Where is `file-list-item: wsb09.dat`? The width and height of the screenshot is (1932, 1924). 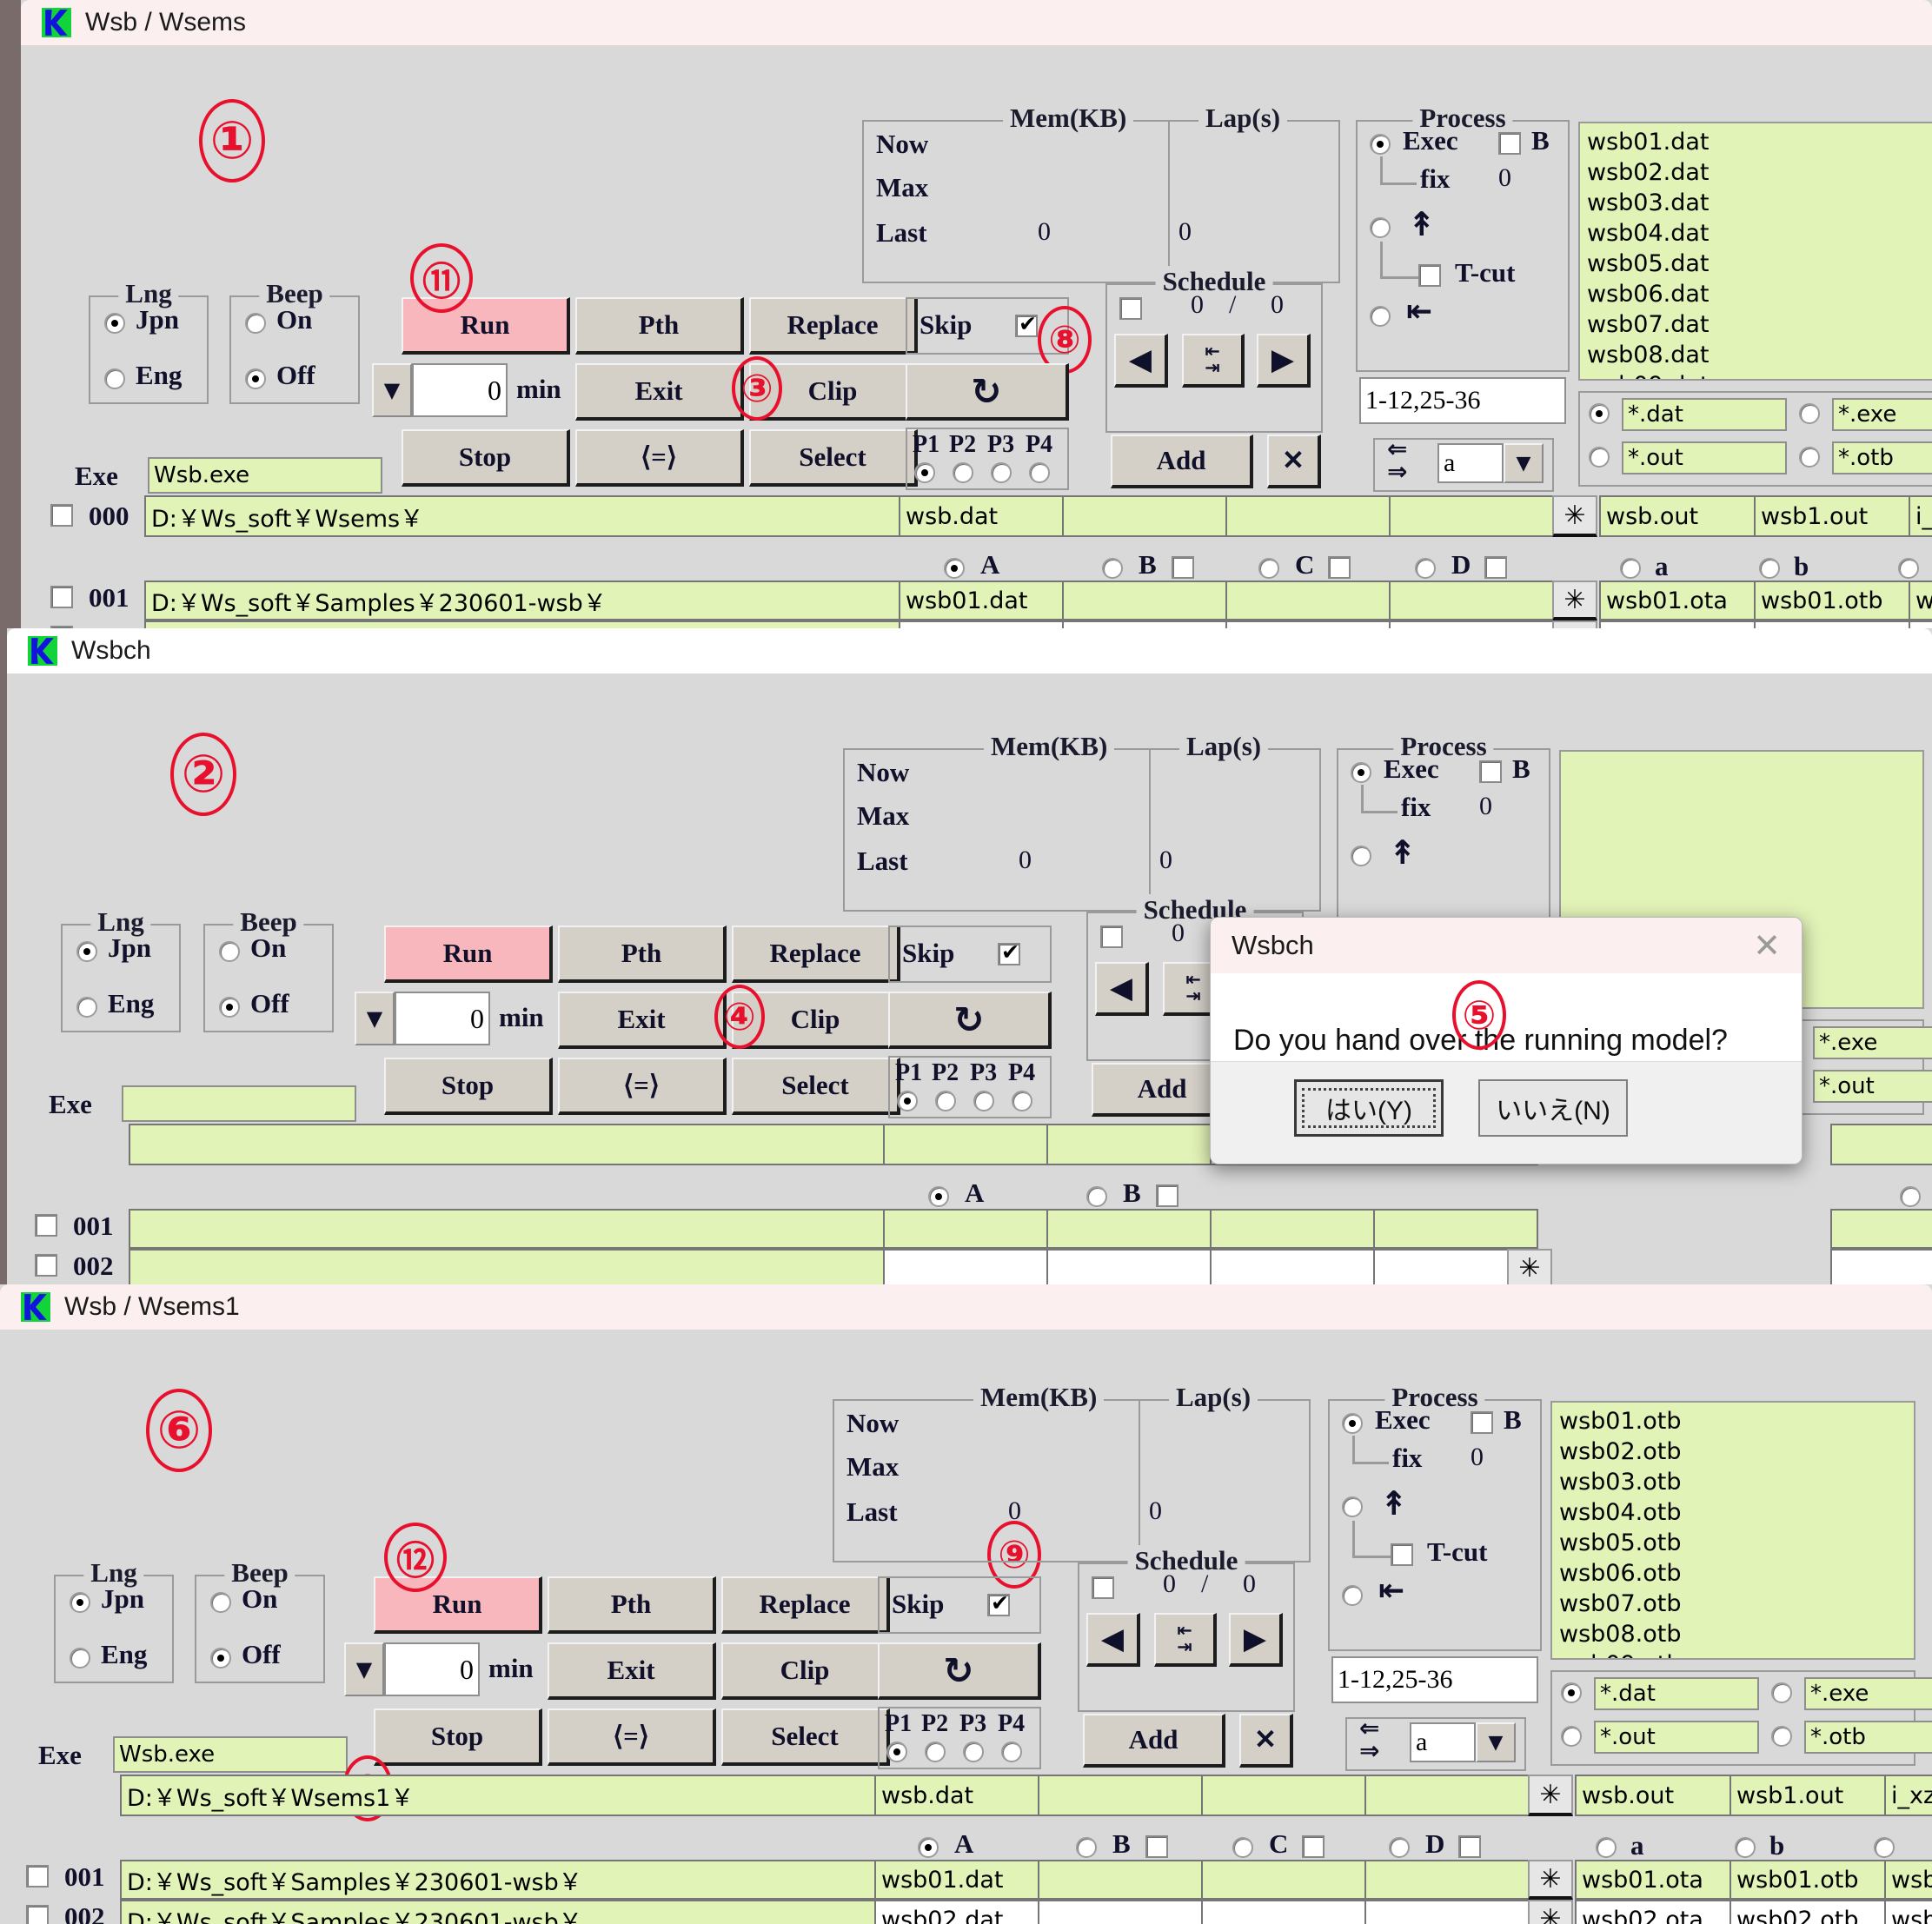
file-list-item: wsb09.dat is located at coordinates (1759, 374).